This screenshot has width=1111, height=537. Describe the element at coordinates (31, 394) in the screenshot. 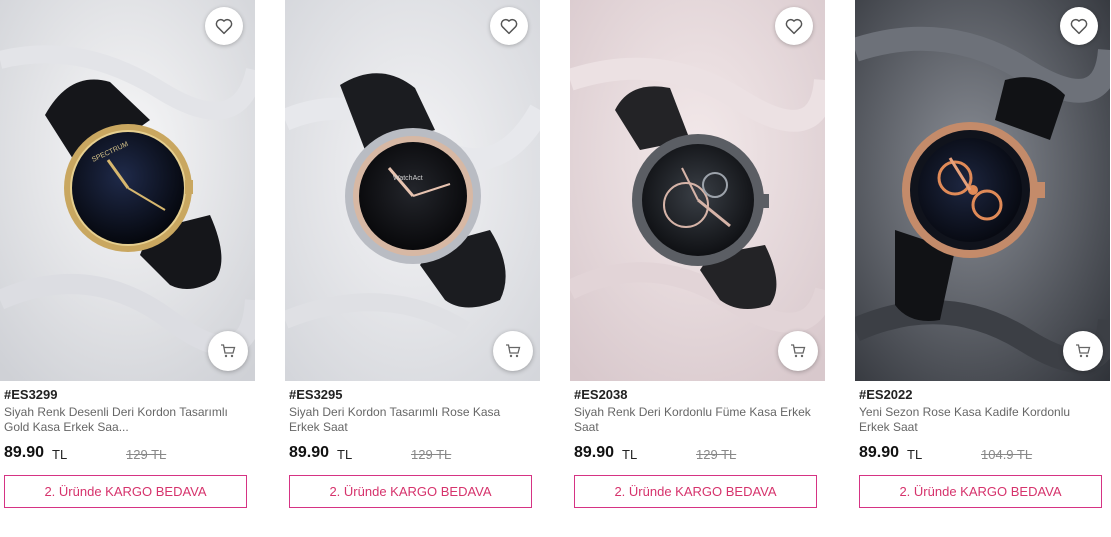

I see `product-code: #ES3299` at that location.